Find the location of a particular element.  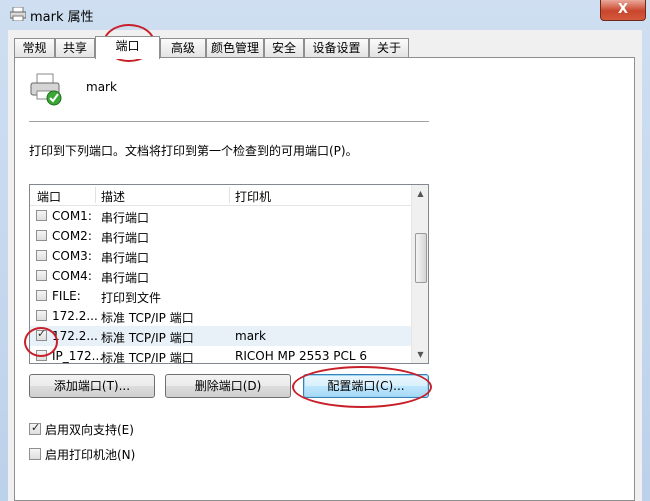

port-printer: RICOH MP 2553 PCL 6 is located at coordinates (301, 356).